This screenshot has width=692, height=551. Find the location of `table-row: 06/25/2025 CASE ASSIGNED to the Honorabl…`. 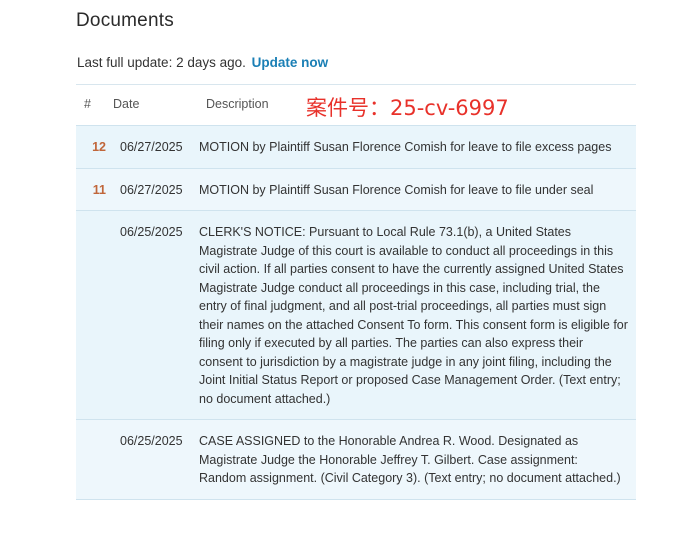

table-row: 06/25/2025 CASE ASSIGNED to the Honorabl… is located at coordinates (356, 460).